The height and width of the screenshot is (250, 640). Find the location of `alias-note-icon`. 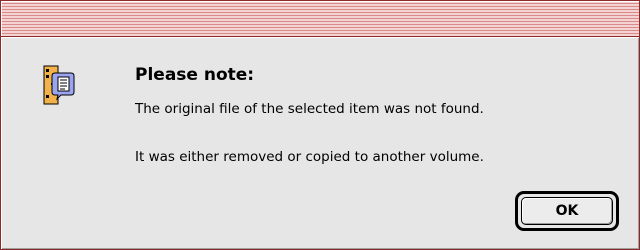

alias-note-icon is located at coordinates (59, 85).